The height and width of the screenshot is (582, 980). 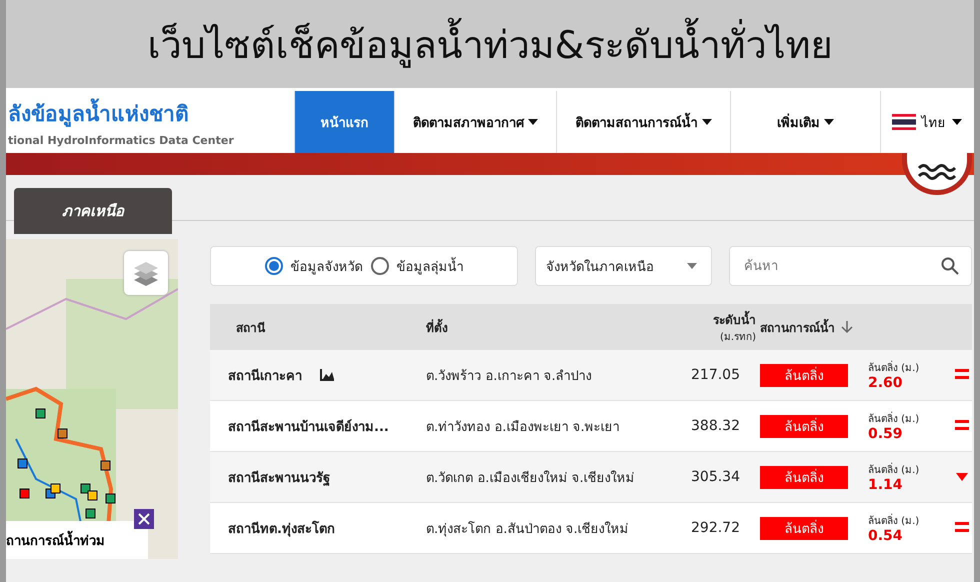 What do you see at coordinates (715, 528) in the screenshot?
I see `water-level: 292.72` at bounding box center [715, 528].